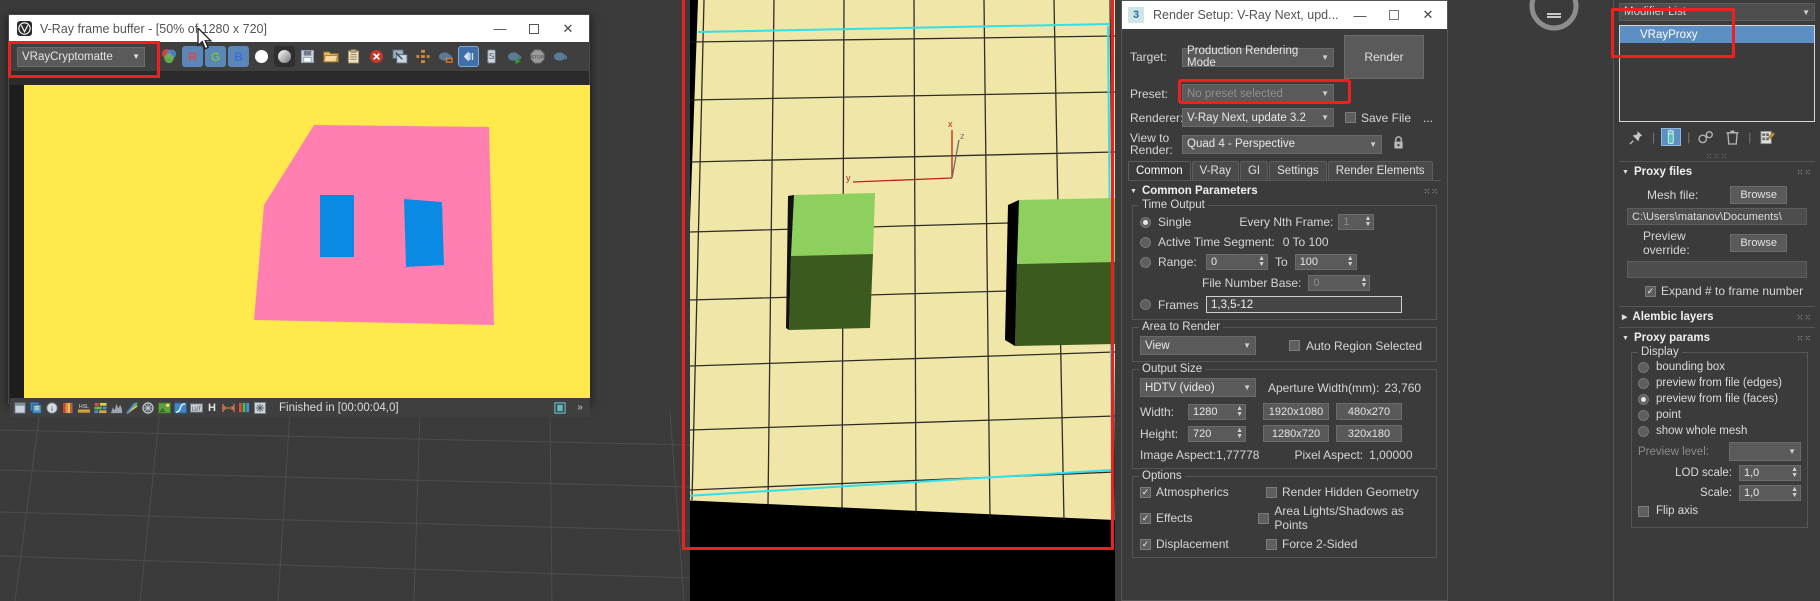 This screenshot has width=1820, height=601. What do you see at coordinates (1380, 170) in the screenshot?
I see `tab-render-elements: Render Elements` at bounding box center [1380, 170].